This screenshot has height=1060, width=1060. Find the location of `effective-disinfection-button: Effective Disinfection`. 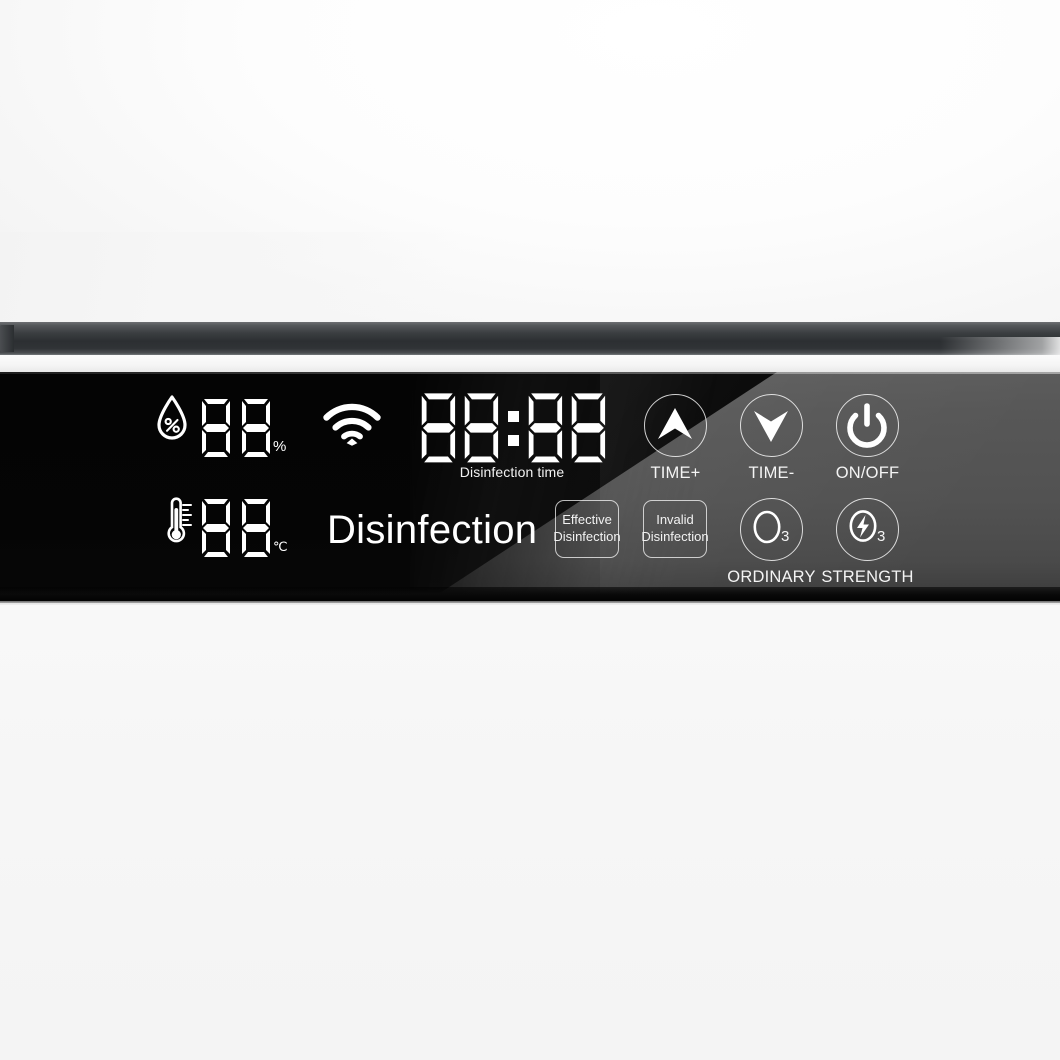

effective-disinfection-button: Effective Disinfection is located at coordinates (587, 529).